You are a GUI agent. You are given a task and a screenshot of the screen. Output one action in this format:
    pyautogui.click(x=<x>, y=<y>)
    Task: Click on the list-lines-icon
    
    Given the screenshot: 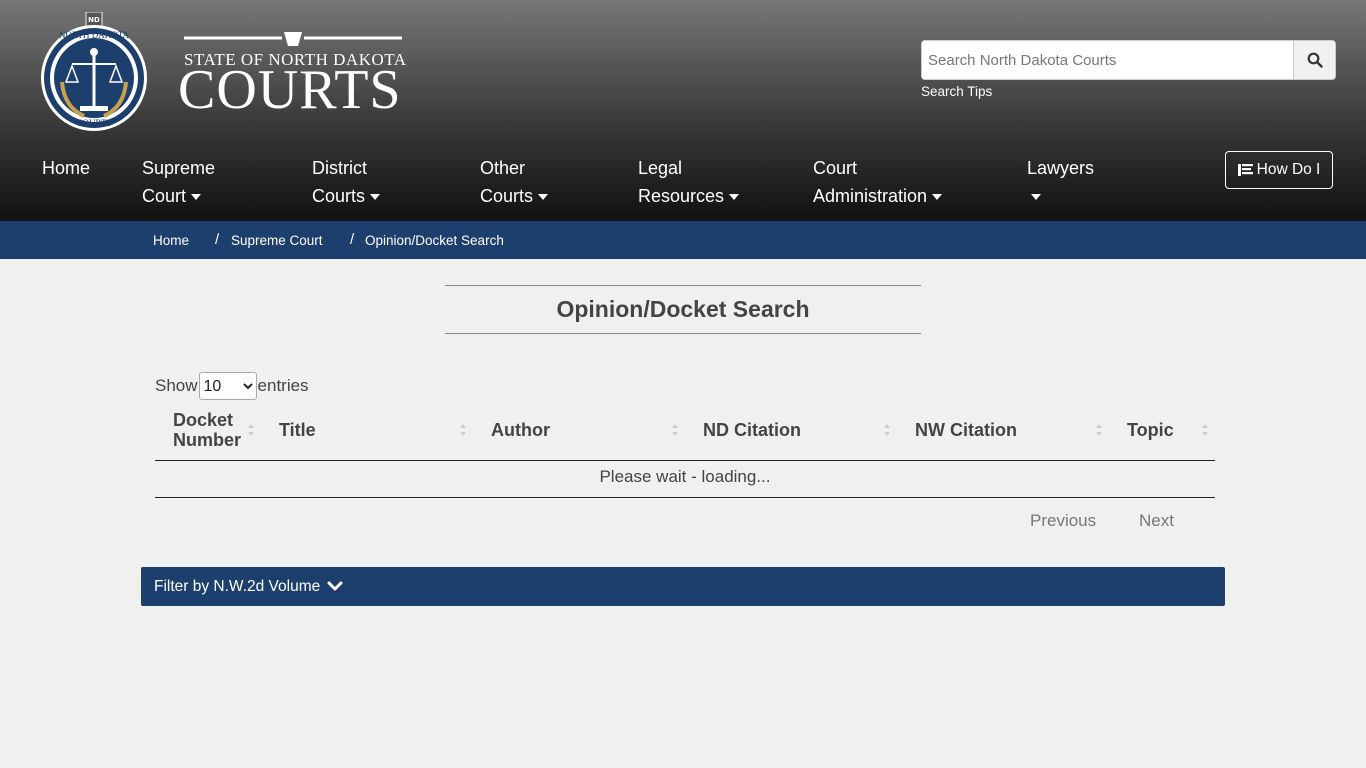 What is the action you would take?
    pyautogui.click(x=1245, y=170)
    